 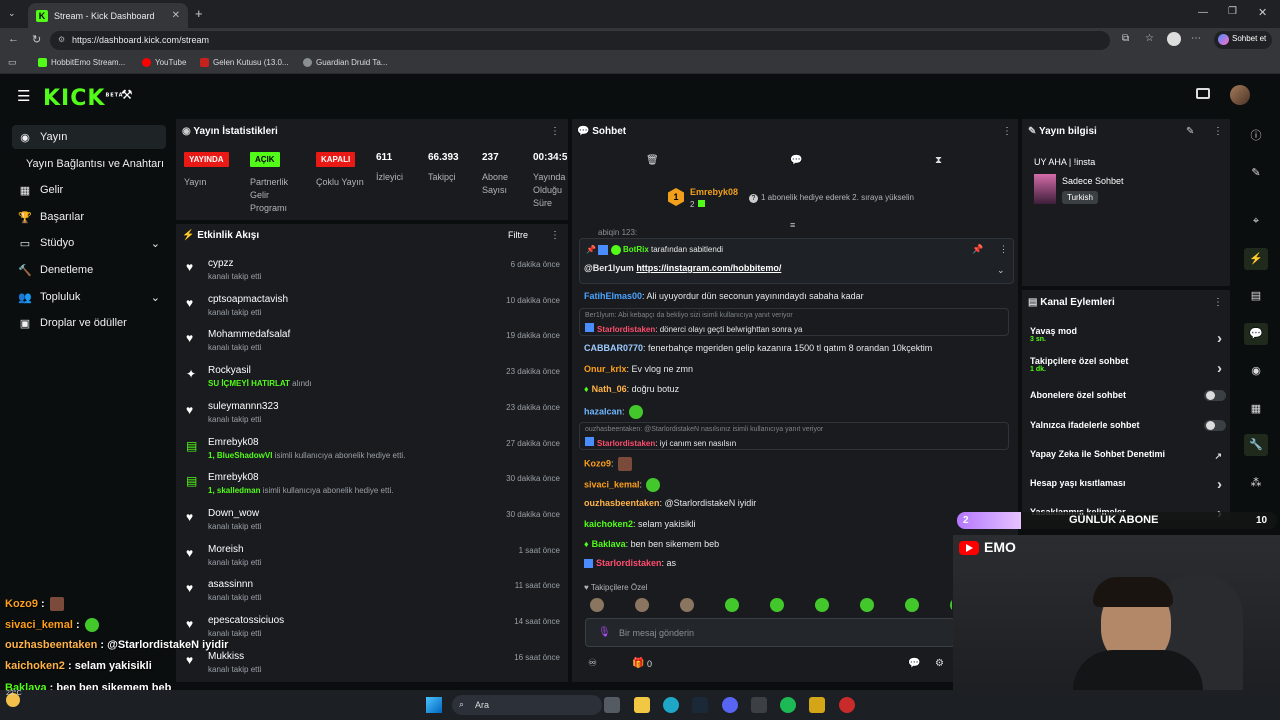 What do you see at coordinates (89, 270) in the screenshot?
I see `sidebar-item-denetleme: 🔨 Denetleme` at bounding box center [89, 270].